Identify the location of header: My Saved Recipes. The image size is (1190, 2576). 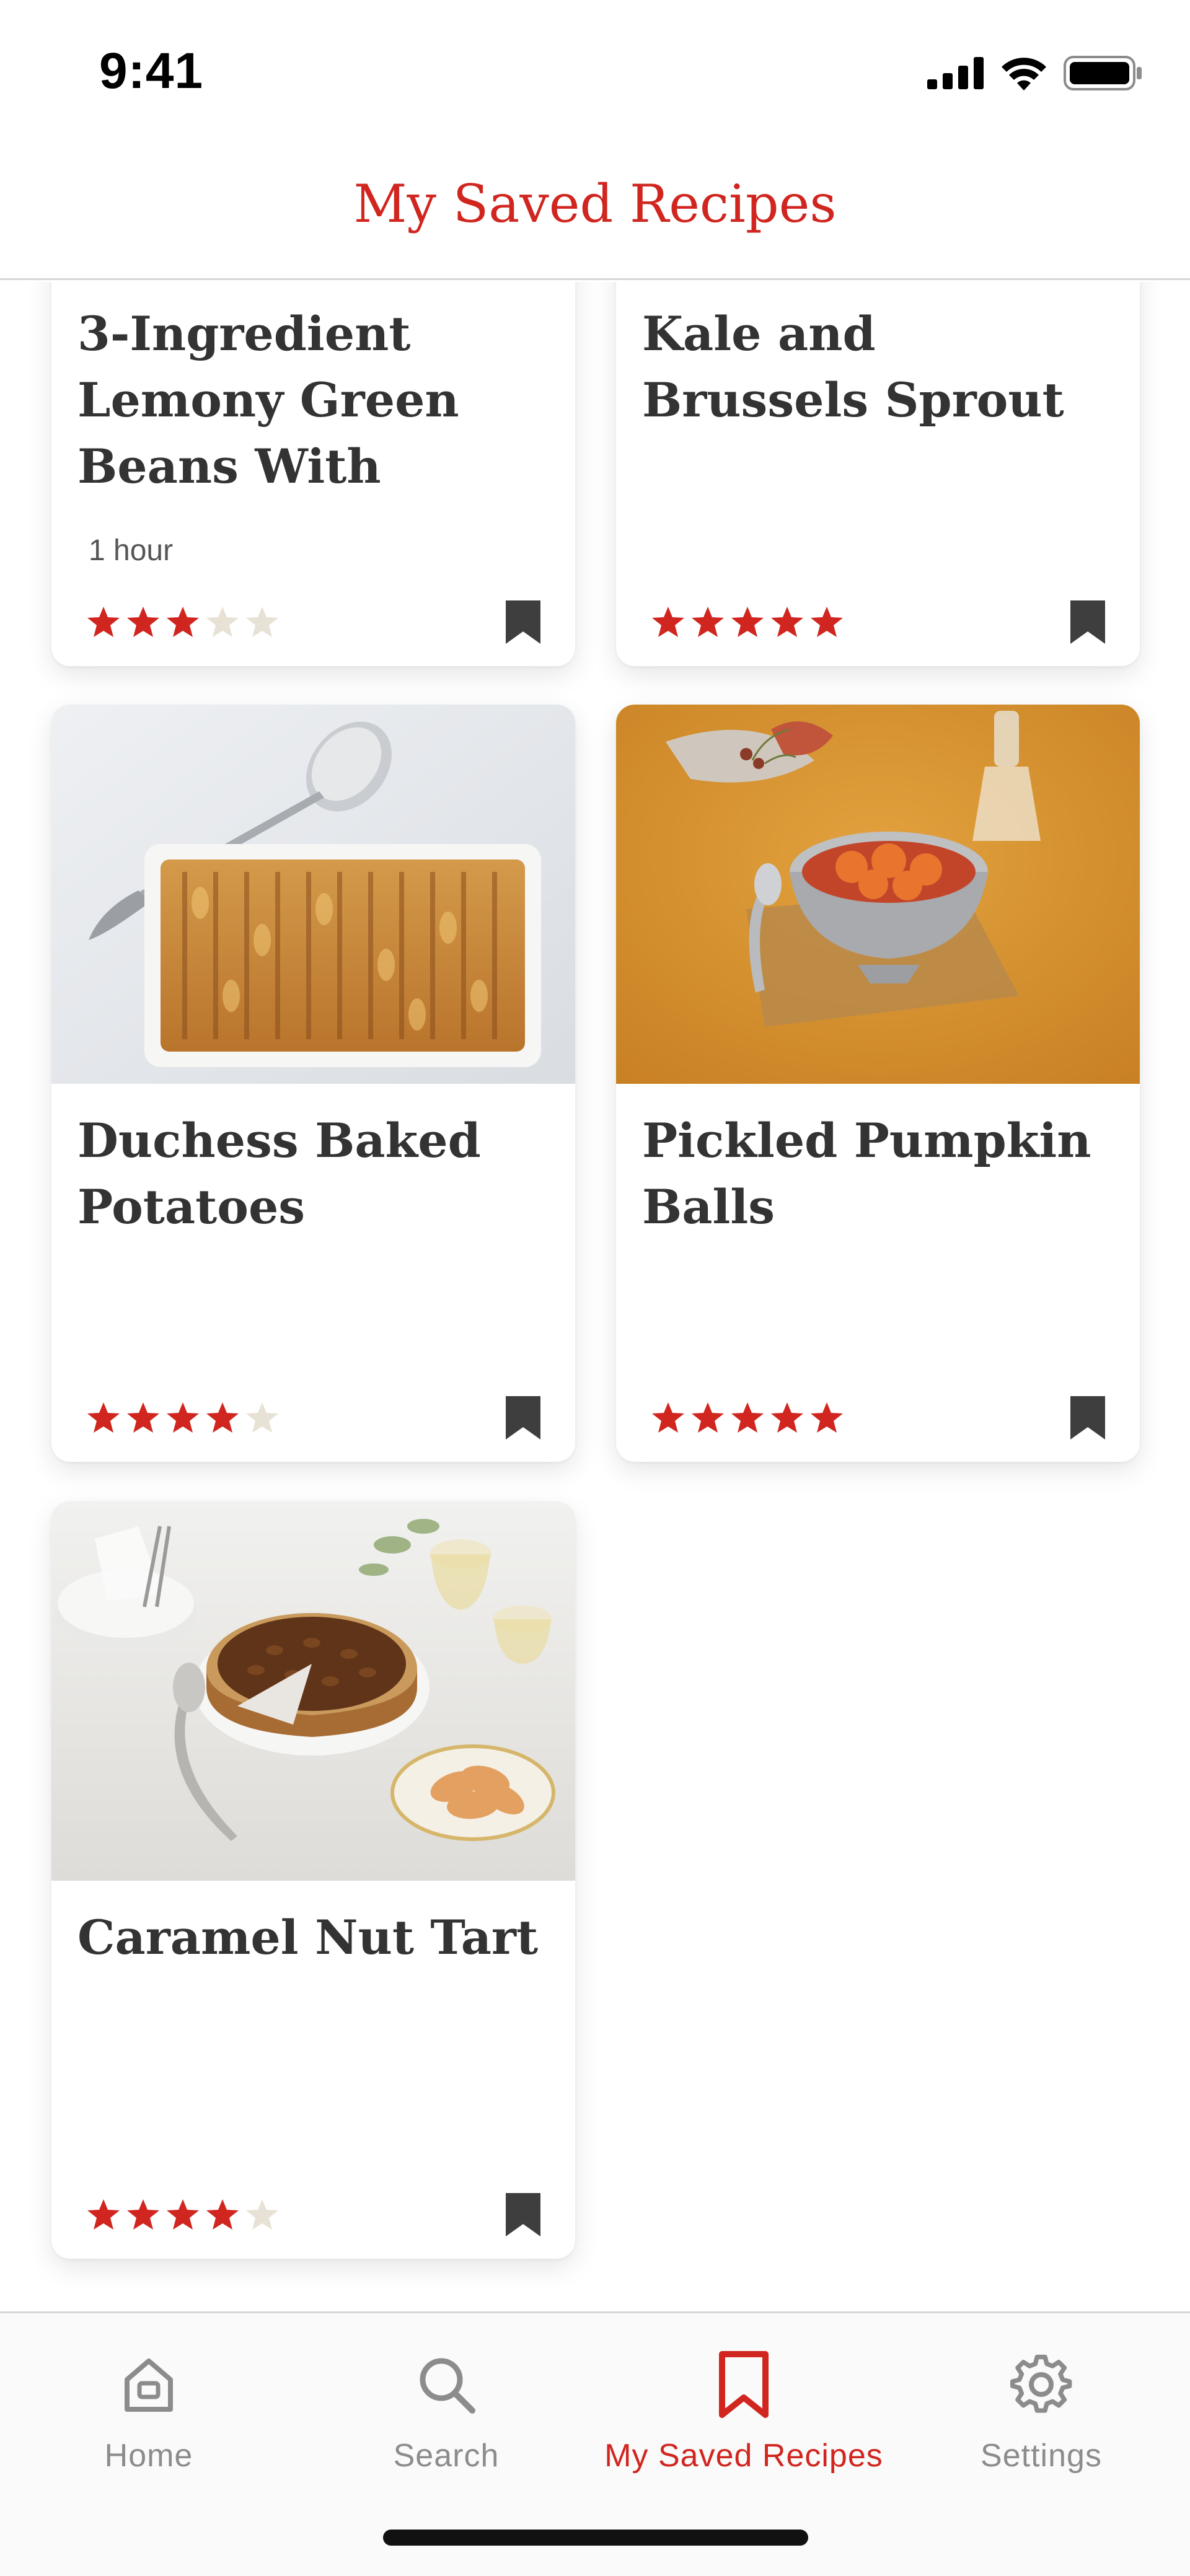
(595, 212).